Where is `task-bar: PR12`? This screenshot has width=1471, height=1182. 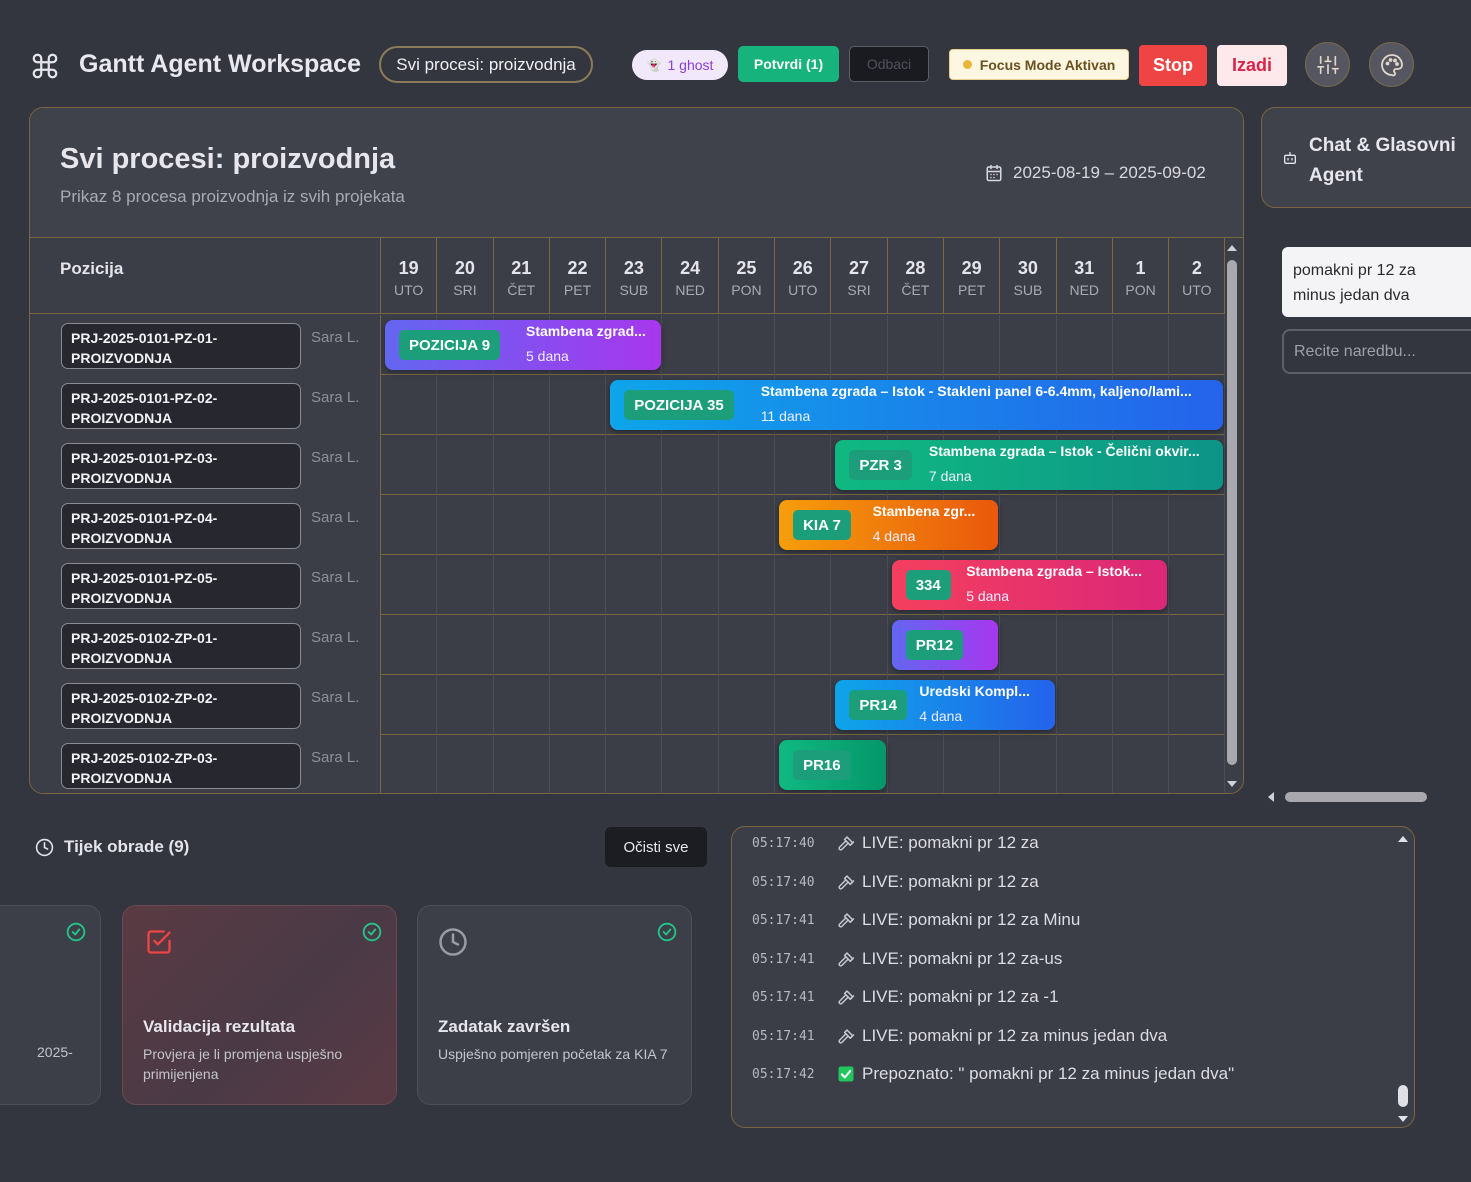
task-bar: PR12 is located at coordinates (945, 645).